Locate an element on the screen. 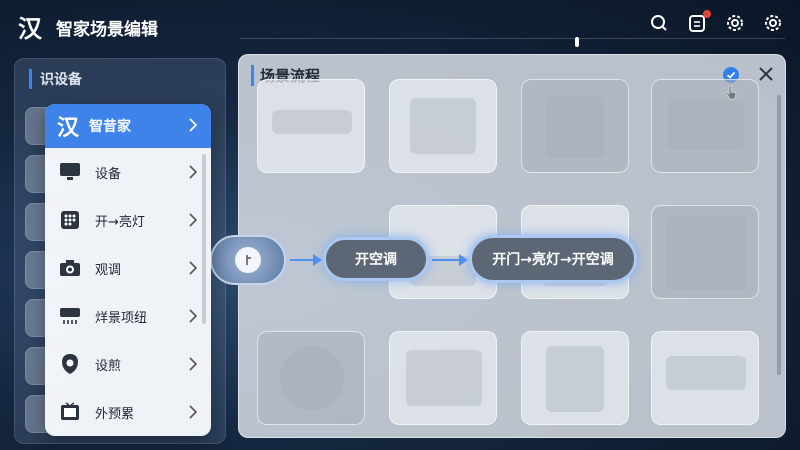 The height and width of the screenshot is (450, 800). top-bar: 汉 智家场景编辑 is located at coordinates (400, 23).